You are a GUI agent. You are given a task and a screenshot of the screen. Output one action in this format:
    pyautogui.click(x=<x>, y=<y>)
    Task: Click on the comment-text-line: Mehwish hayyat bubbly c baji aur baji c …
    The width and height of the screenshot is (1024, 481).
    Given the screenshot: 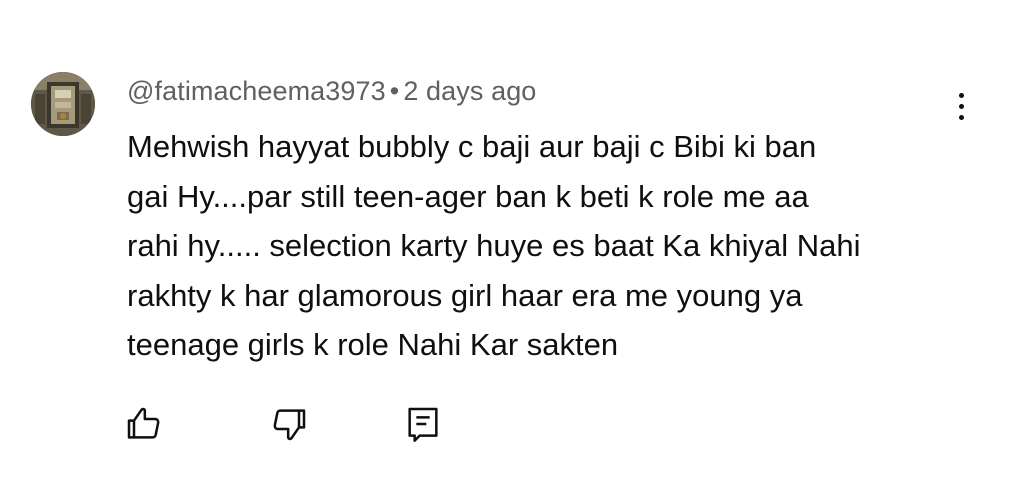 What is the action you would take?
    pyautogui.click(x=472, y=146)
    